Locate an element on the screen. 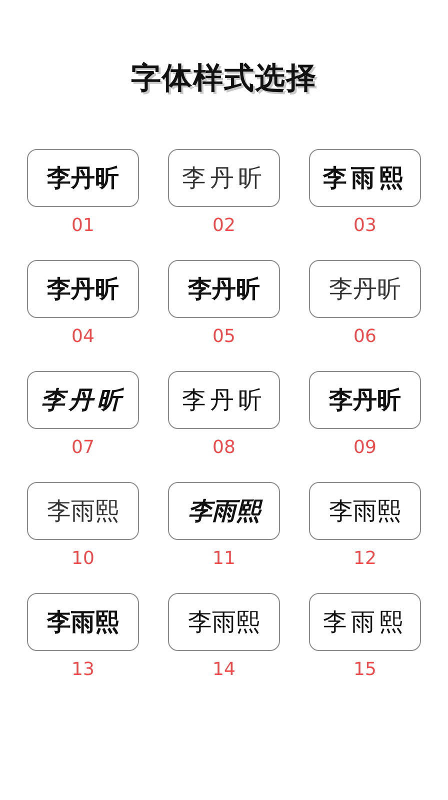 Image resolution: width=448 pixels, height=800 pixels. style-number: 04 is located at coordinates (83, 337).